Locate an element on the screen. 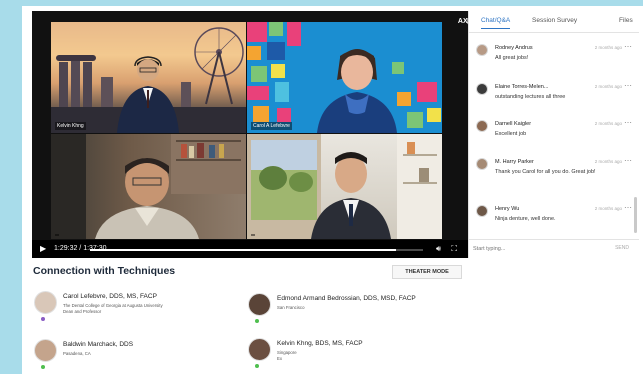  tab-files: Files is located at coordinates (626, 20).